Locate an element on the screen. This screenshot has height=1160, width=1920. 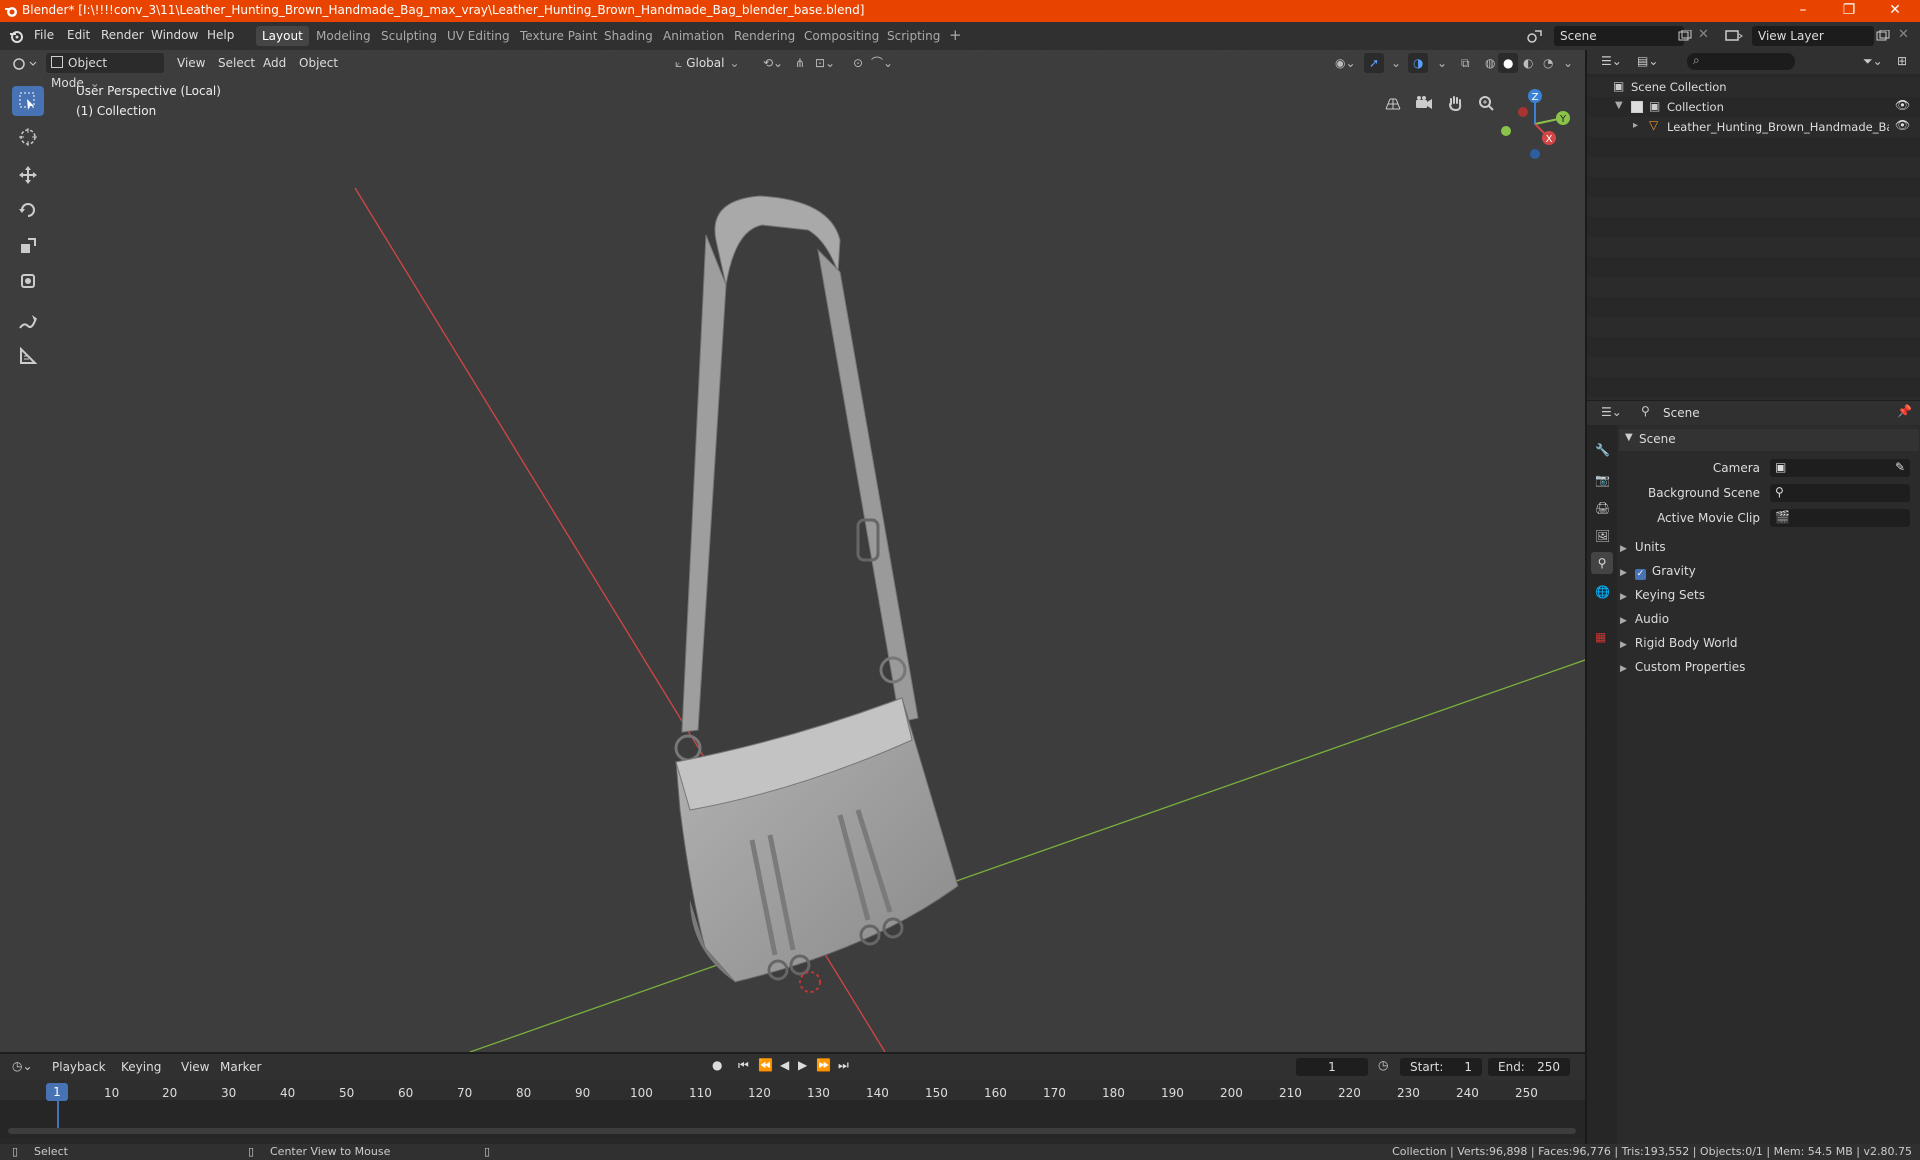
eyedropper-icon: ✎ is located at coordinates (1900, 467).